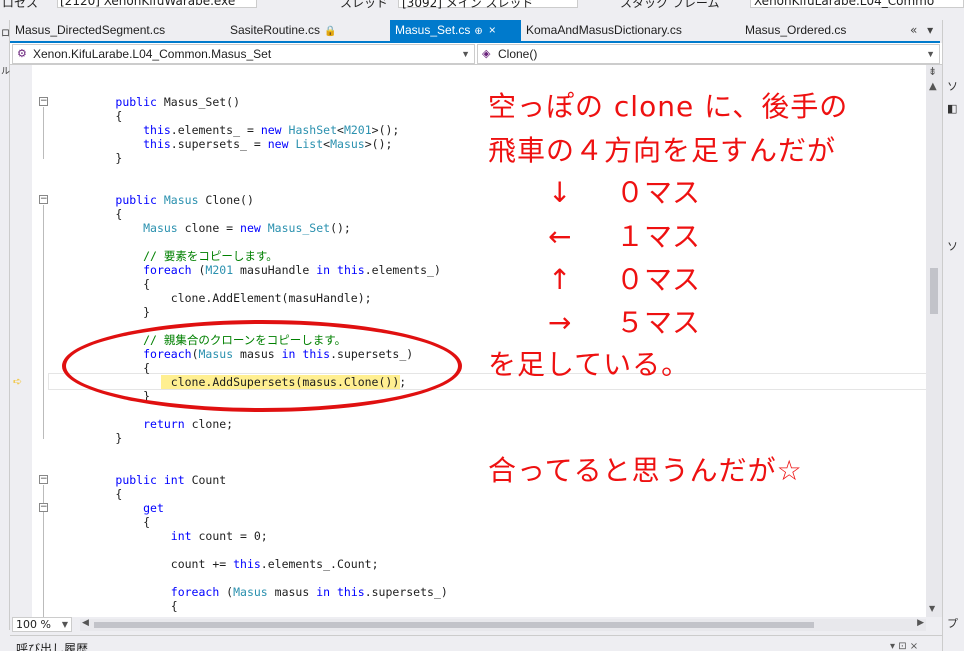 Image resolution: width=964 pixels, height=651 pixels. What do you see at coordinates (112, 508) in the screenshot?
I see `code-line: get` at bounding box center [112, 508].